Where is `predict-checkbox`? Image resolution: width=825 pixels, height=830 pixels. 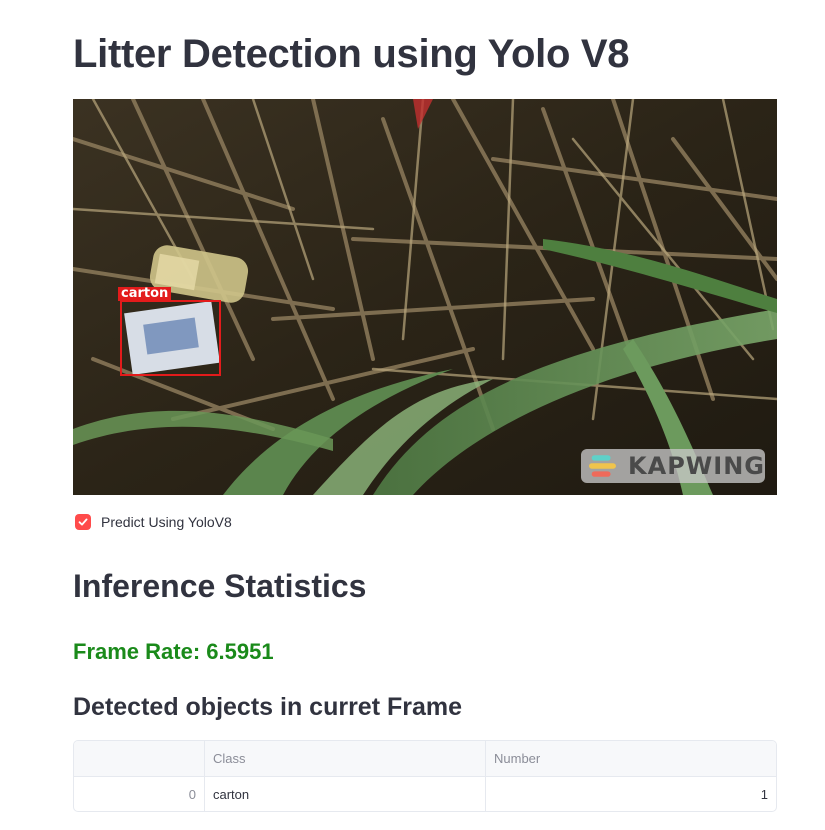 predict-checkbox is located at coordinates (83, 522).